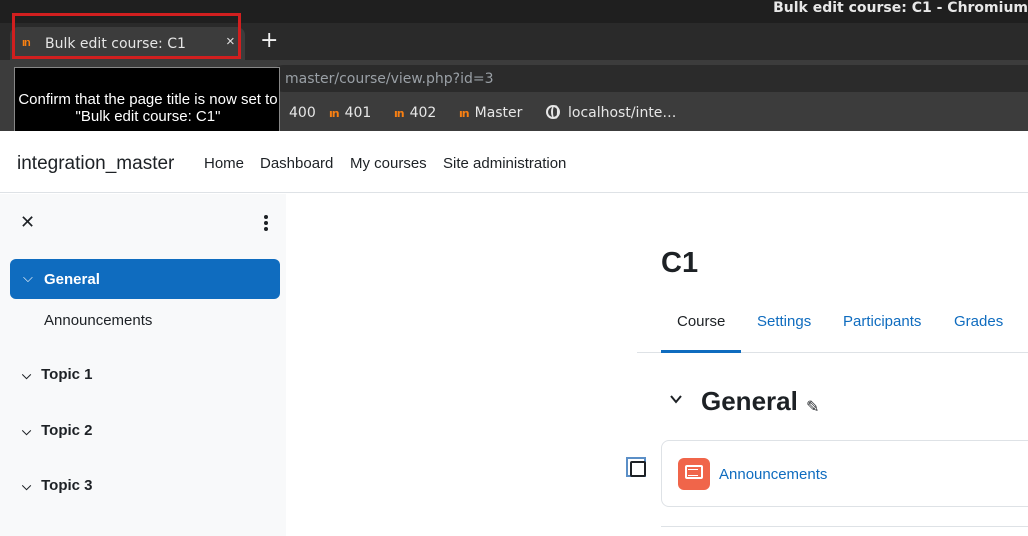 Image resolution: width=1028 pixels, height=536 pixels. I want to click on page-title: C1, so click(680, 263).